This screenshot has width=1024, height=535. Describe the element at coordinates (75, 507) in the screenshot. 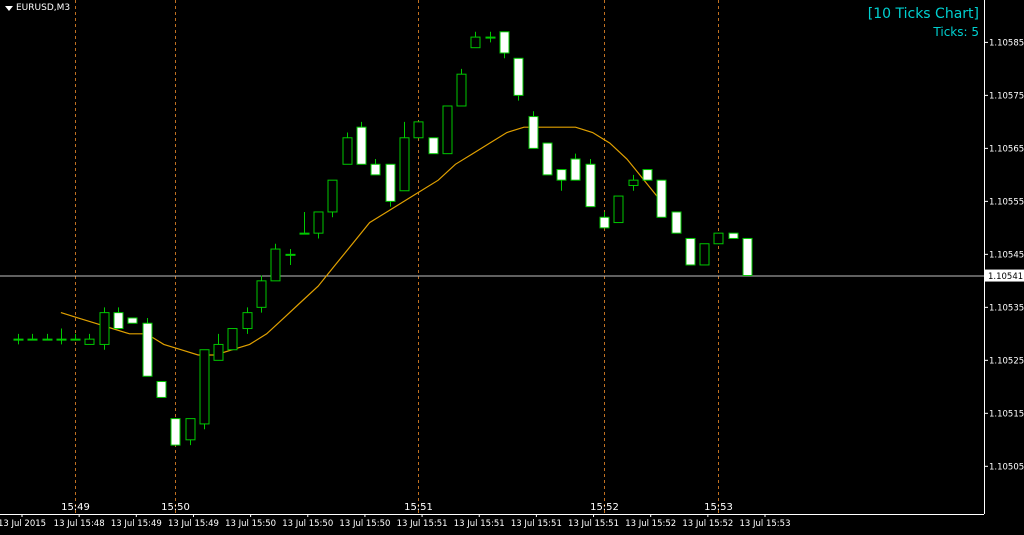

I see `x-major-label: 15:49` at that location.